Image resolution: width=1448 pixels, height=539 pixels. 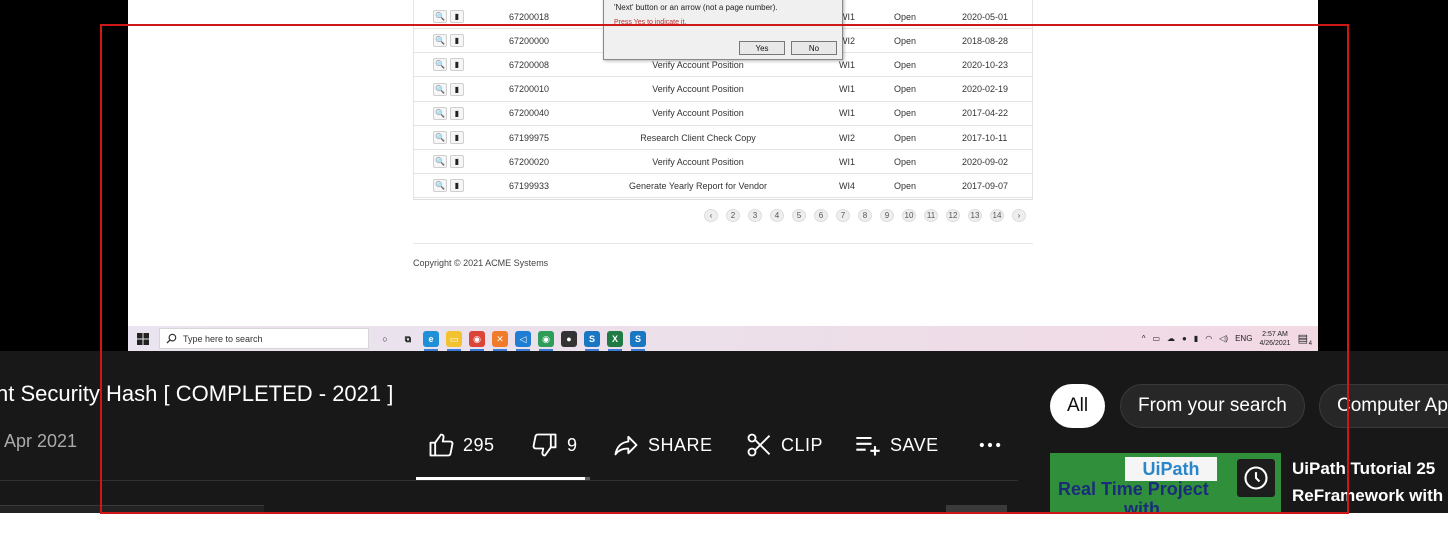 I want to click on page-button: 9, so click(x=887, y=215).